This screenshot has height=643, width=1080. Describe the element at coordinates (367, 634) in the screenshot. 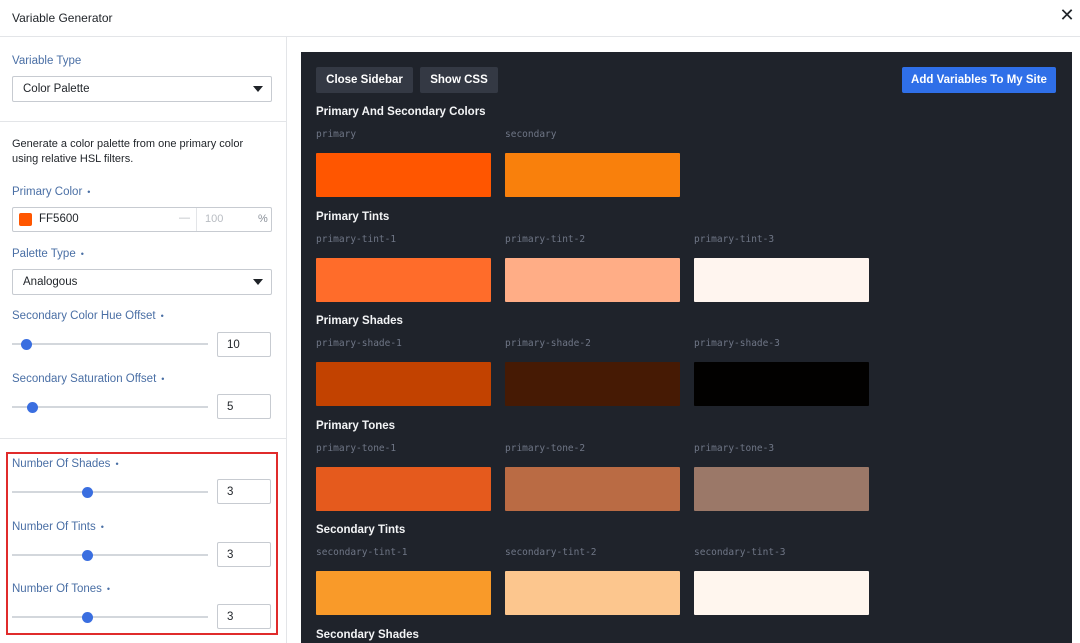

I see `section-title: Secondary Shades` at that location.